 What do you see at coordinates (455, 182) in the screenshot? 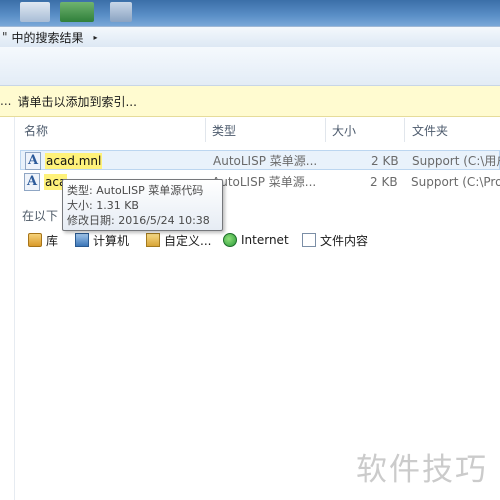
I see `file-folder: Support (C:\Pro` at bounding box center [455, 182].